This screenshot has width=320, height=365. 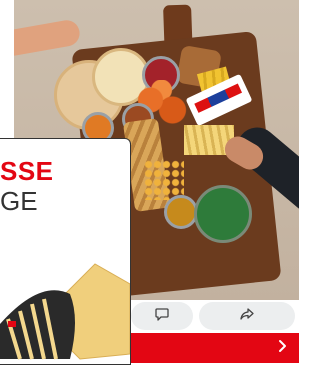 What do you see at coordinates (223, 214) in the screenshot?
I see `salad-bowl` at bounding box center [223, 214].